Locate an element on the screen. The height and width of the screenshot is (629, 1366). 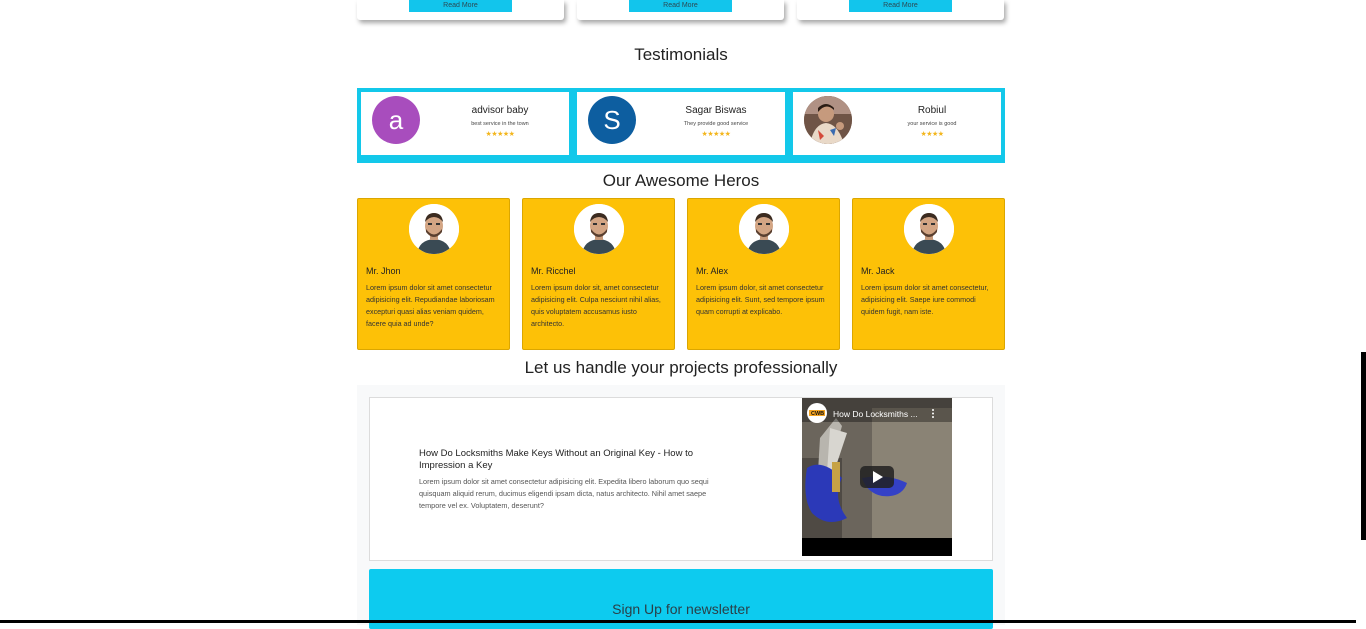
testimonials-heading: Testimonials is located at coordinates (681, 54).